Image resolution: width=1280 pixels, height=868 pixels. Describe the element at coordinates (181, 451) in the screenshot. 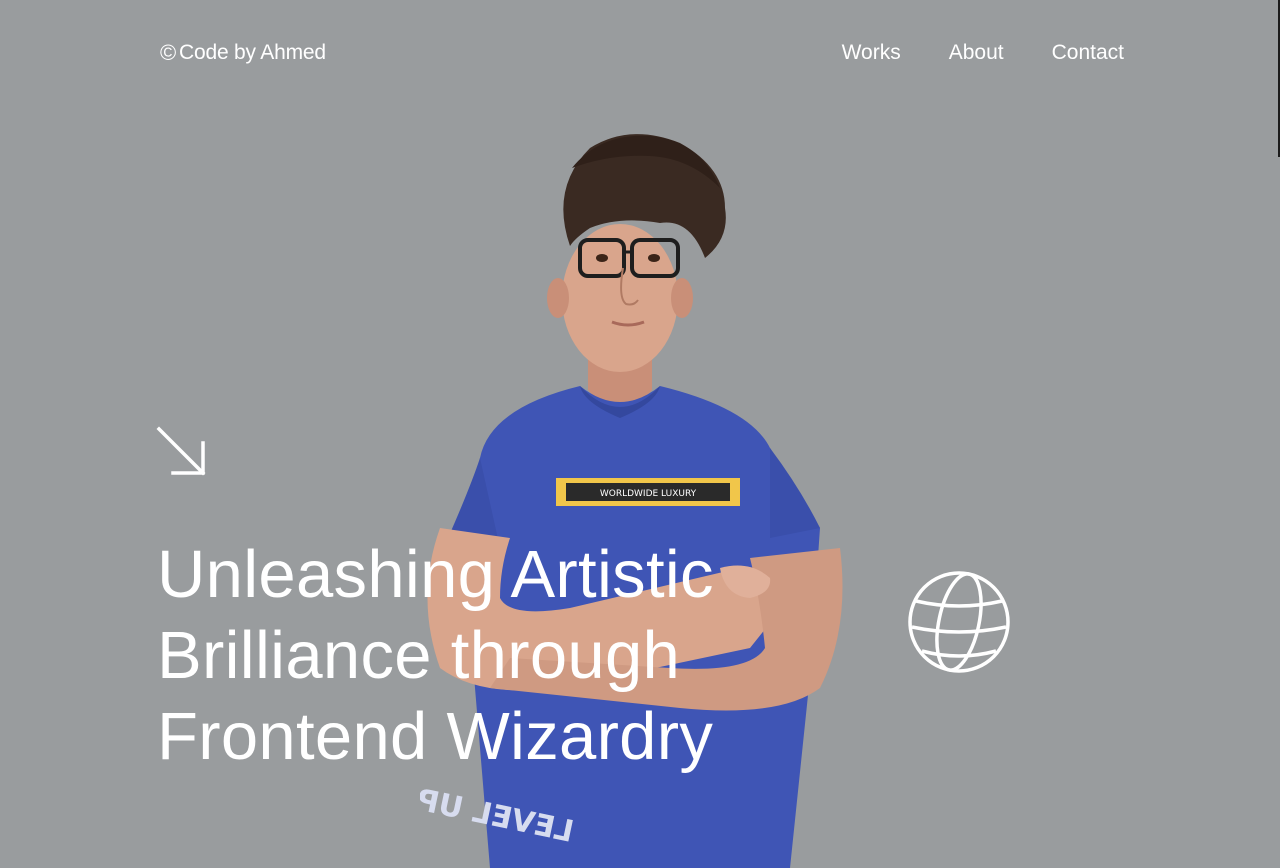

I see `arrow-down-right-icon` at that location.